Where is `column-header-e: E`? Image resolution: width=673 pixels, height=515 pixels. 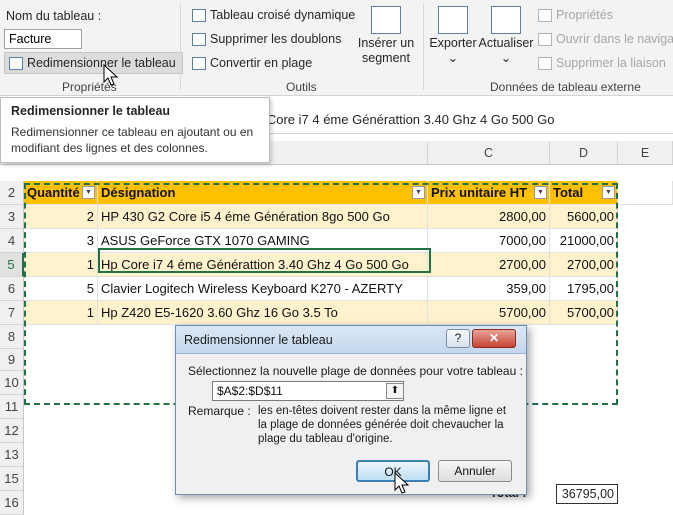 column-header-e: E is located at coordinates (645, 153).